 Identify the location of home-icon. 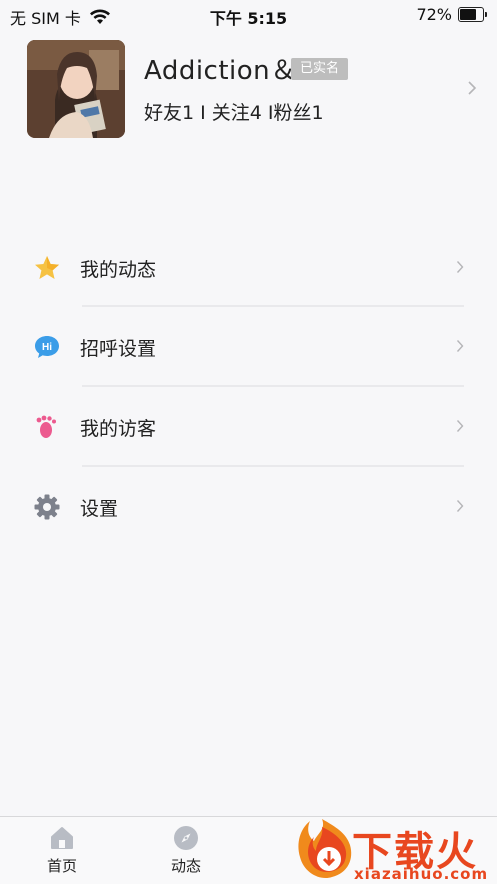
(62, 838).